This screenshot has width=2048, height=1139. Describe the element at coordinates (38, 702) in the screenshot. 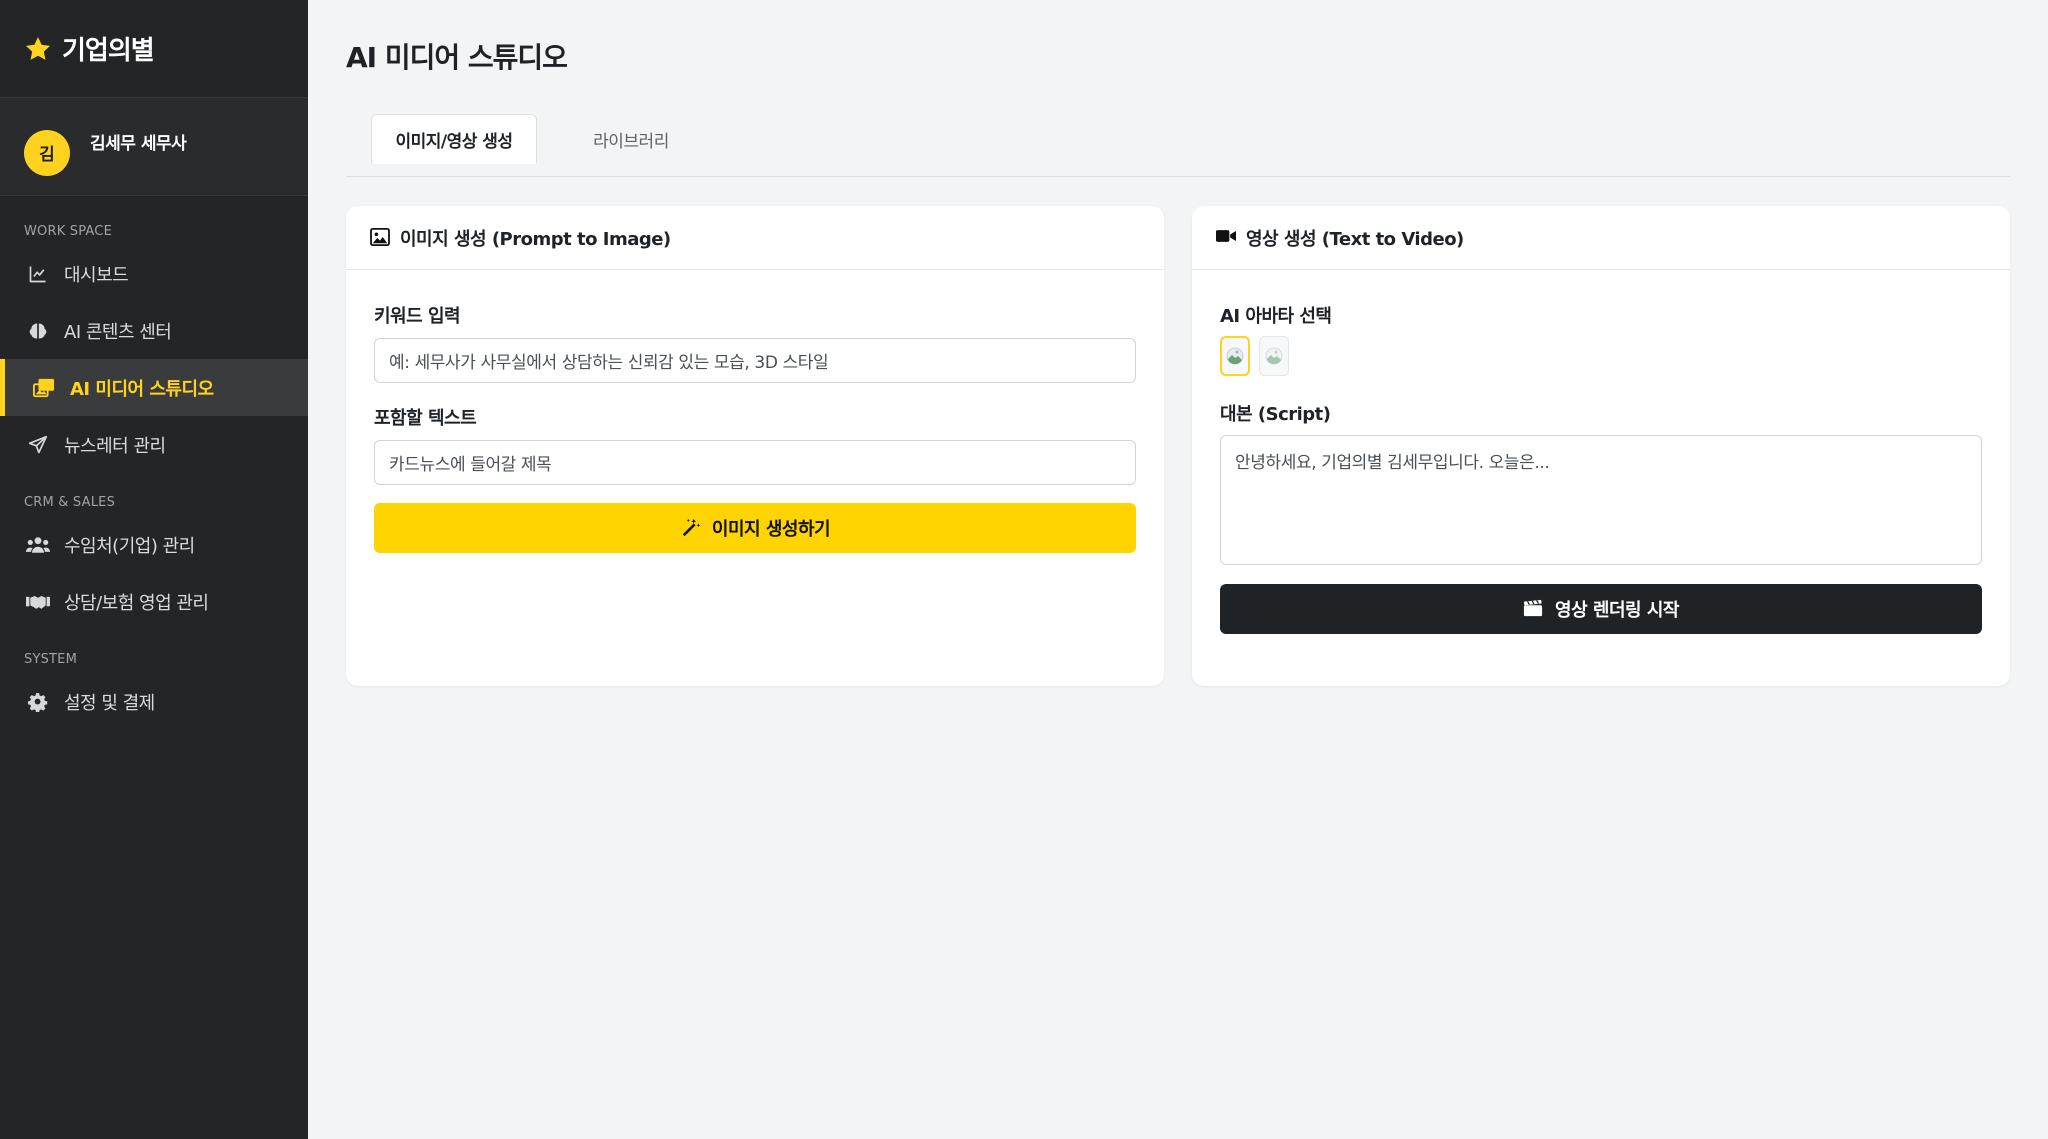

I see `gear-icon` at that location.